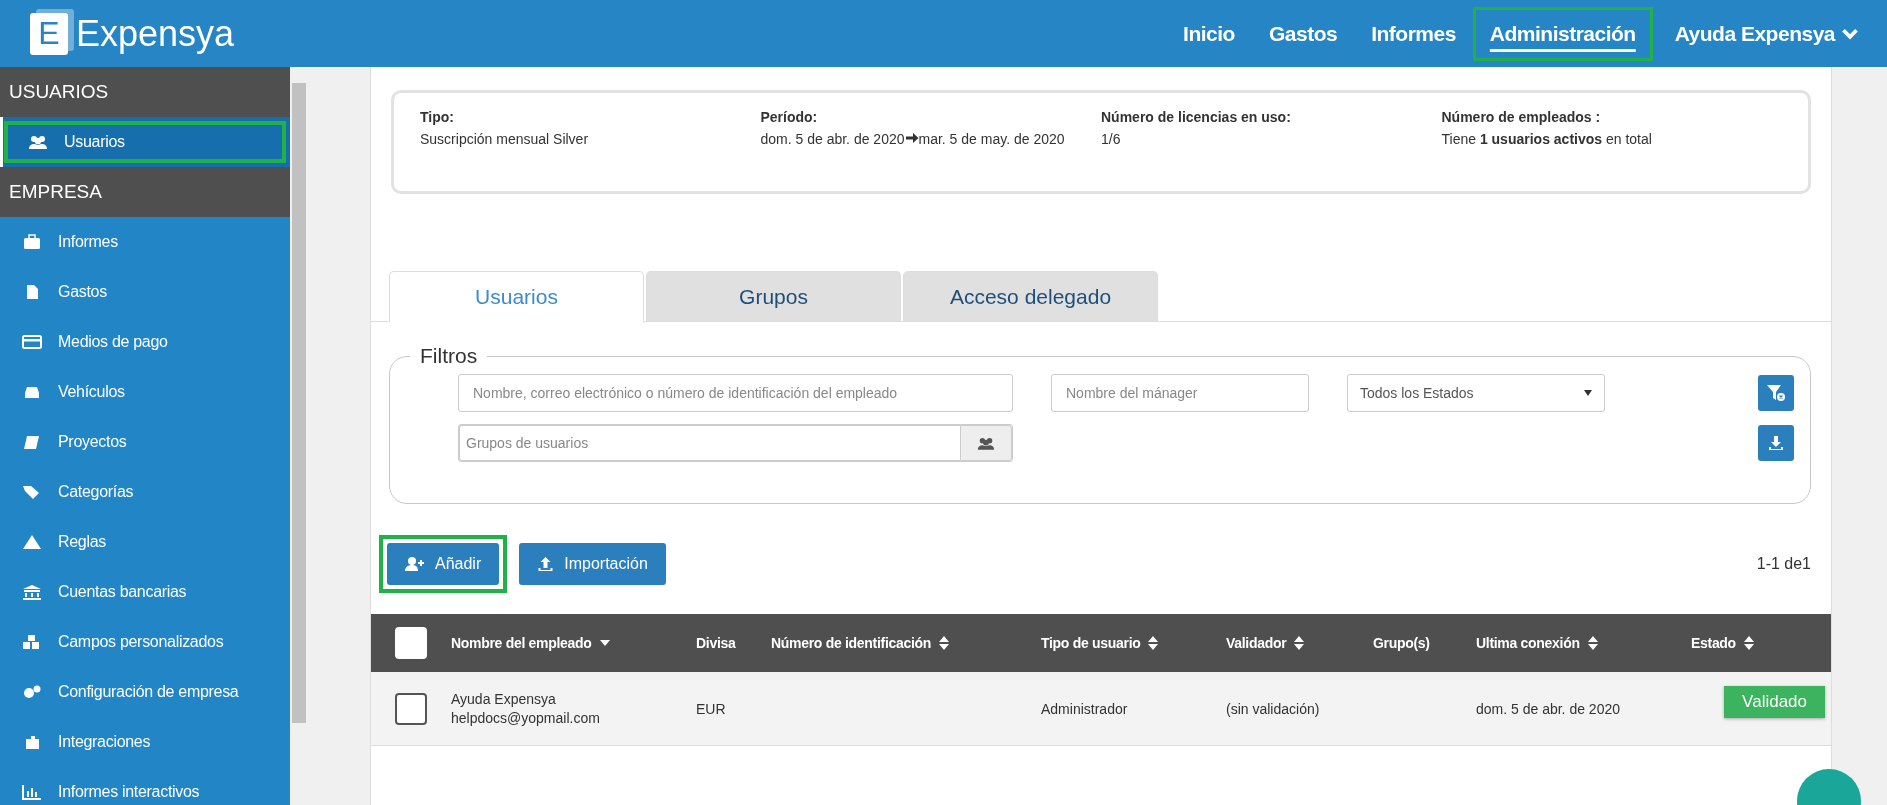 The image size is (1887, 805). I want to click on info-value: Tiene 1 usuarios activos en total, so click(1547, 139).